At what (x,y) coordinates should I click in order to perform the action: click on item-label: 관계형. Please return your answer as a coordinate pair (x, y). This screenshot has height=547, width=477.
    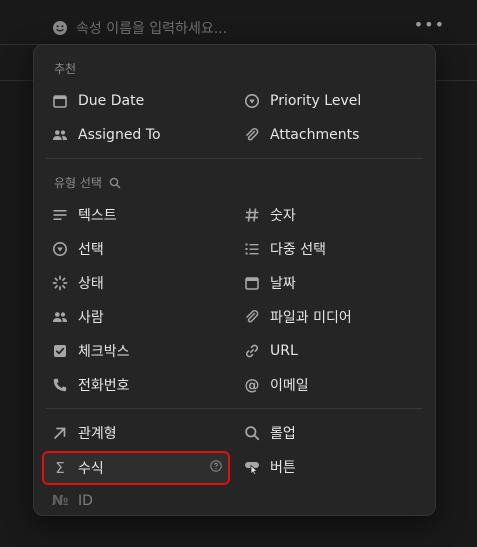
    Looking at the image, I should click on (97, 434).